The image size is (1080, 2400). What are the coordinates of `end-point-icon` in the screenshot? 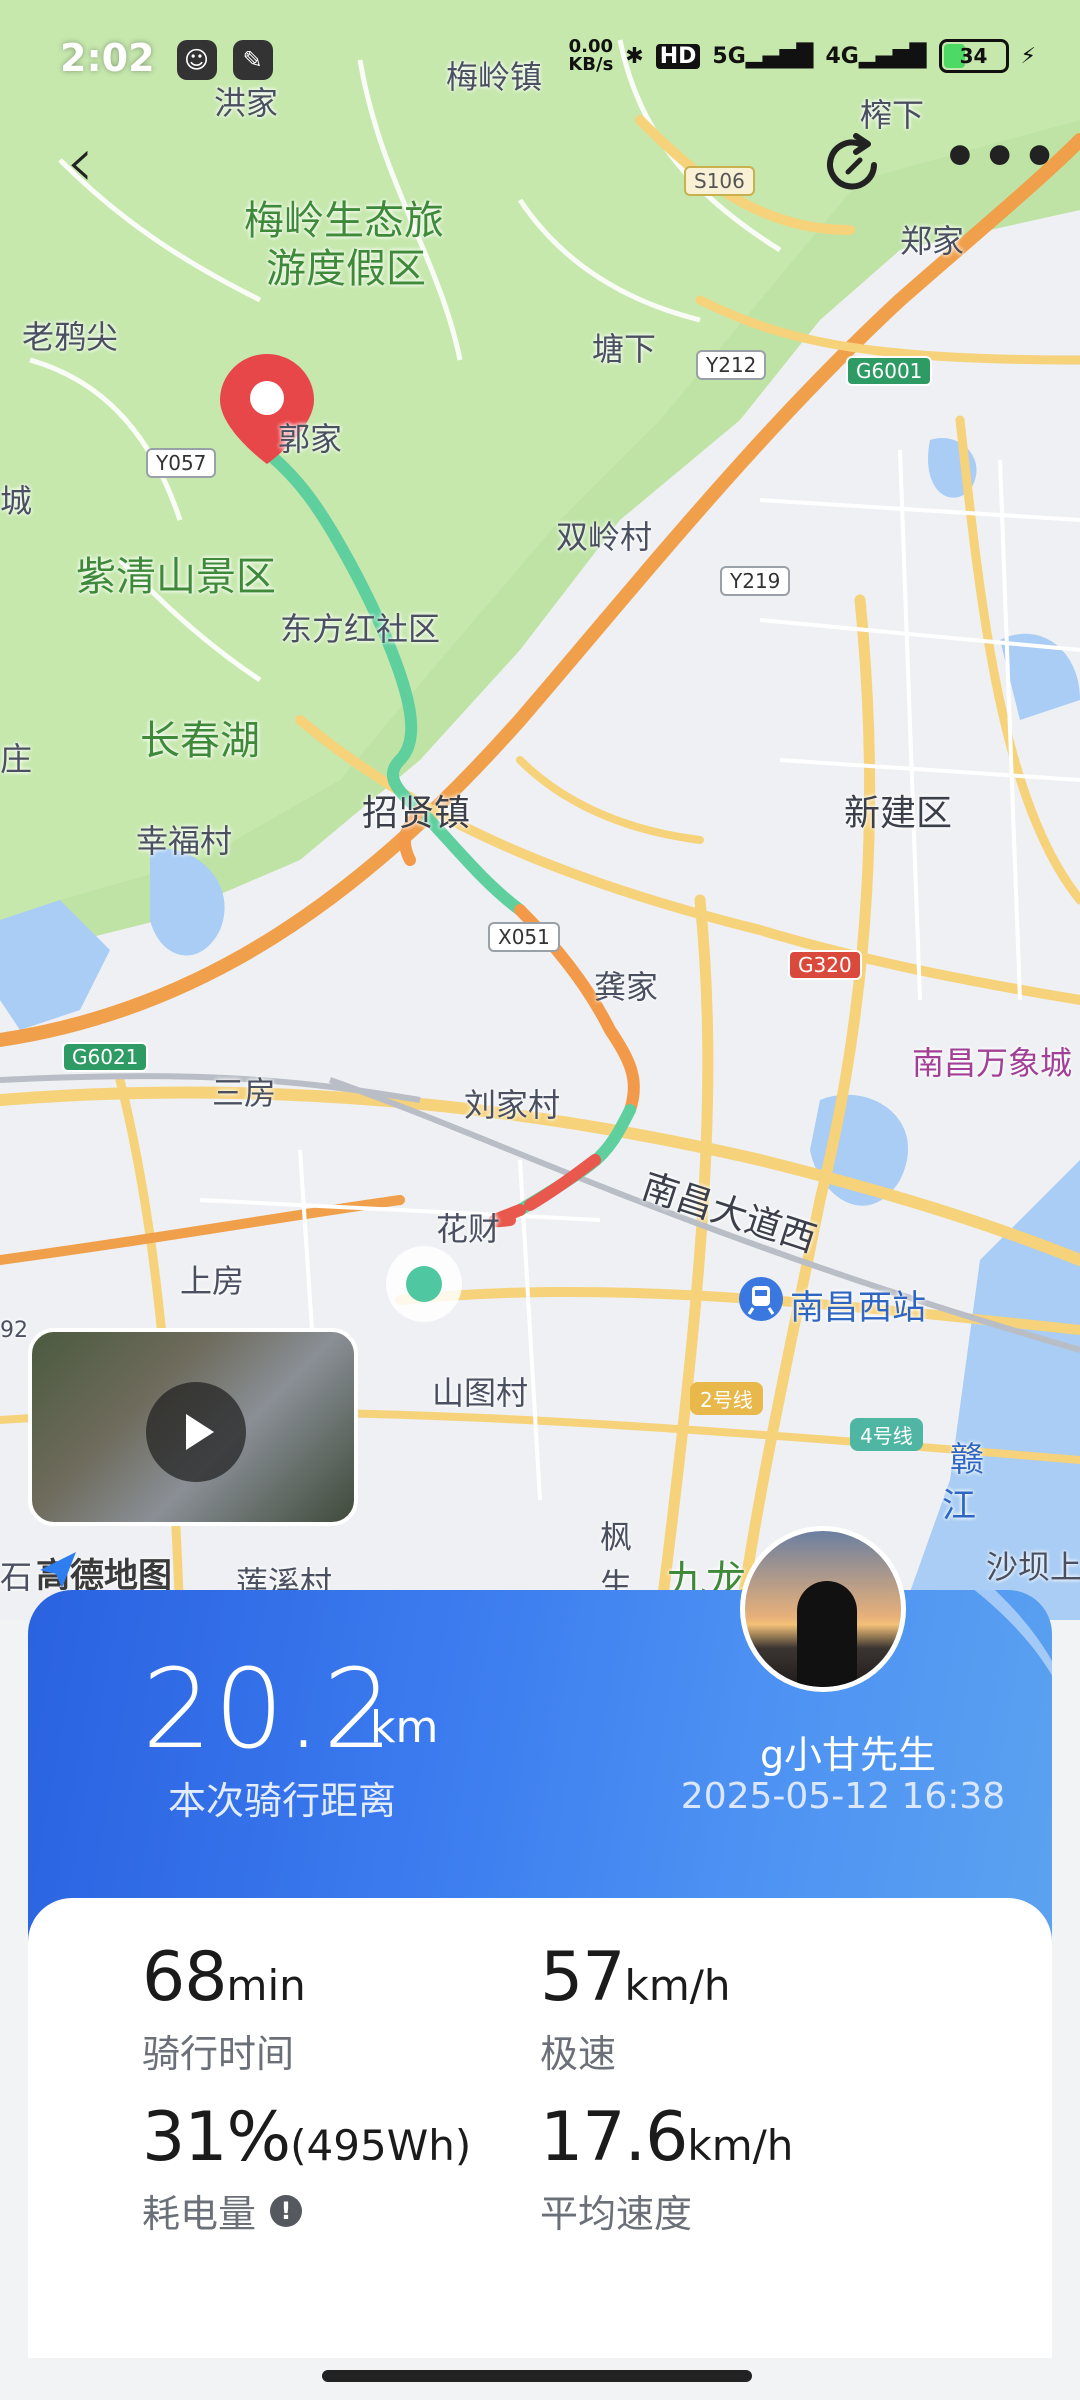 It's located at (424, 1284).